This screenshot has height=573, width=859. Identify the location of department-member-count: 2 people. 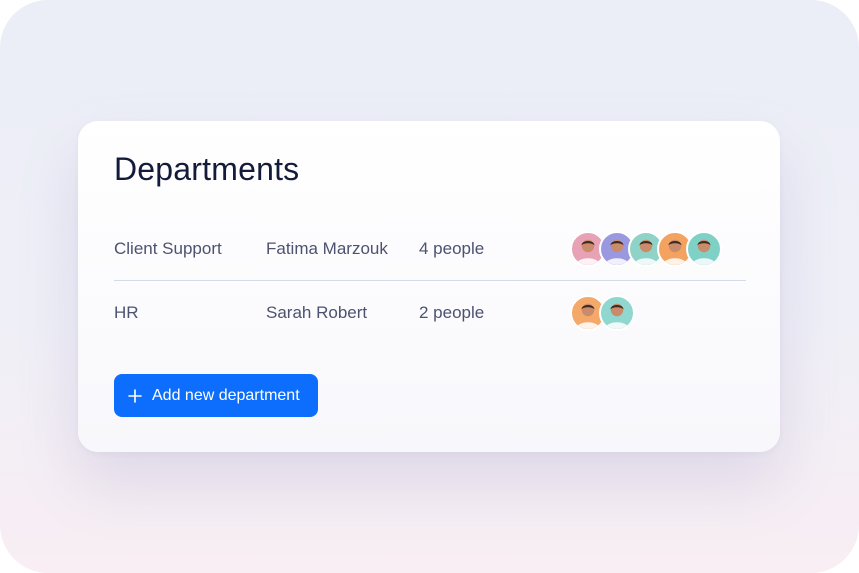
(452, 312).